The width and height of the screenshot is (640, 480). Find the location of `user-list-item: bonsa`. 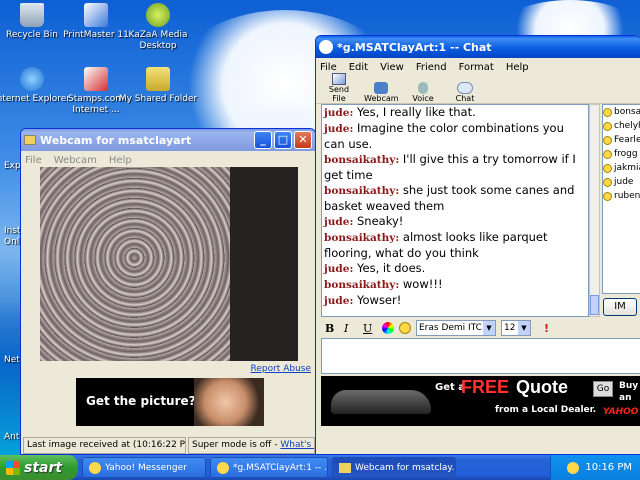

user-list-item: bonsa is located at coordinates (621, 112).